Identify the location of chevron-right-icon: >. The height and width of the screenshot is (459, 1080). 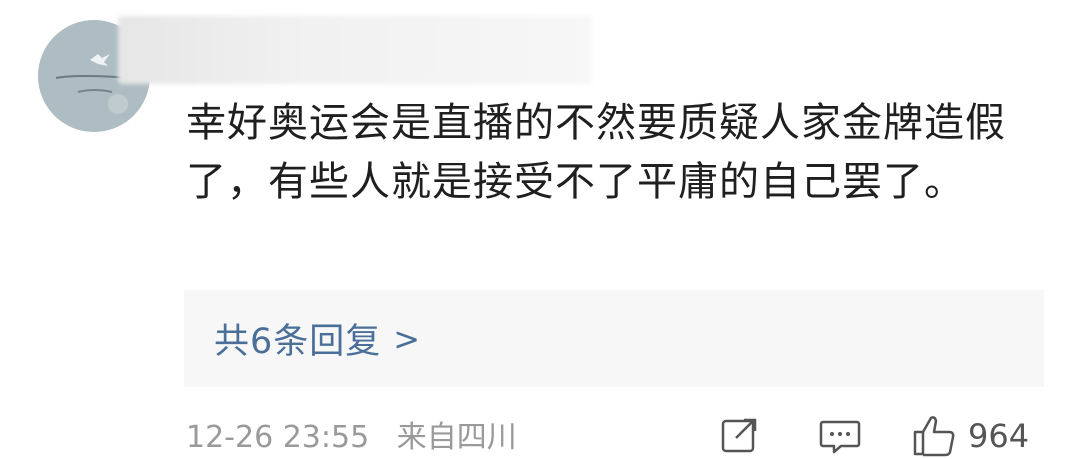
(407, 338).